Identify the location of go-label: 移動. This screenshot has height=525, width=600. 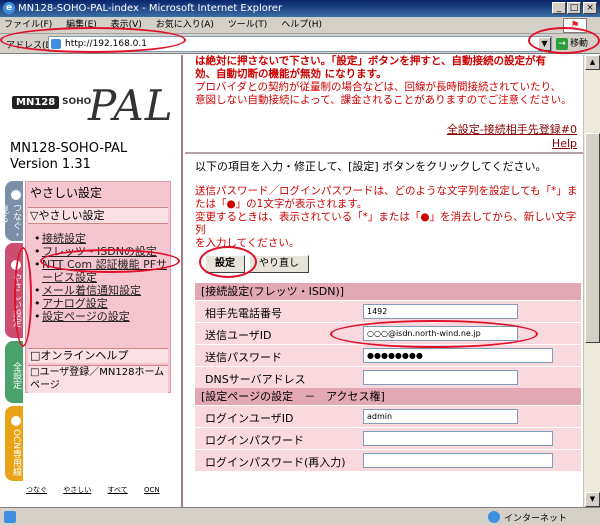
(579, 44).